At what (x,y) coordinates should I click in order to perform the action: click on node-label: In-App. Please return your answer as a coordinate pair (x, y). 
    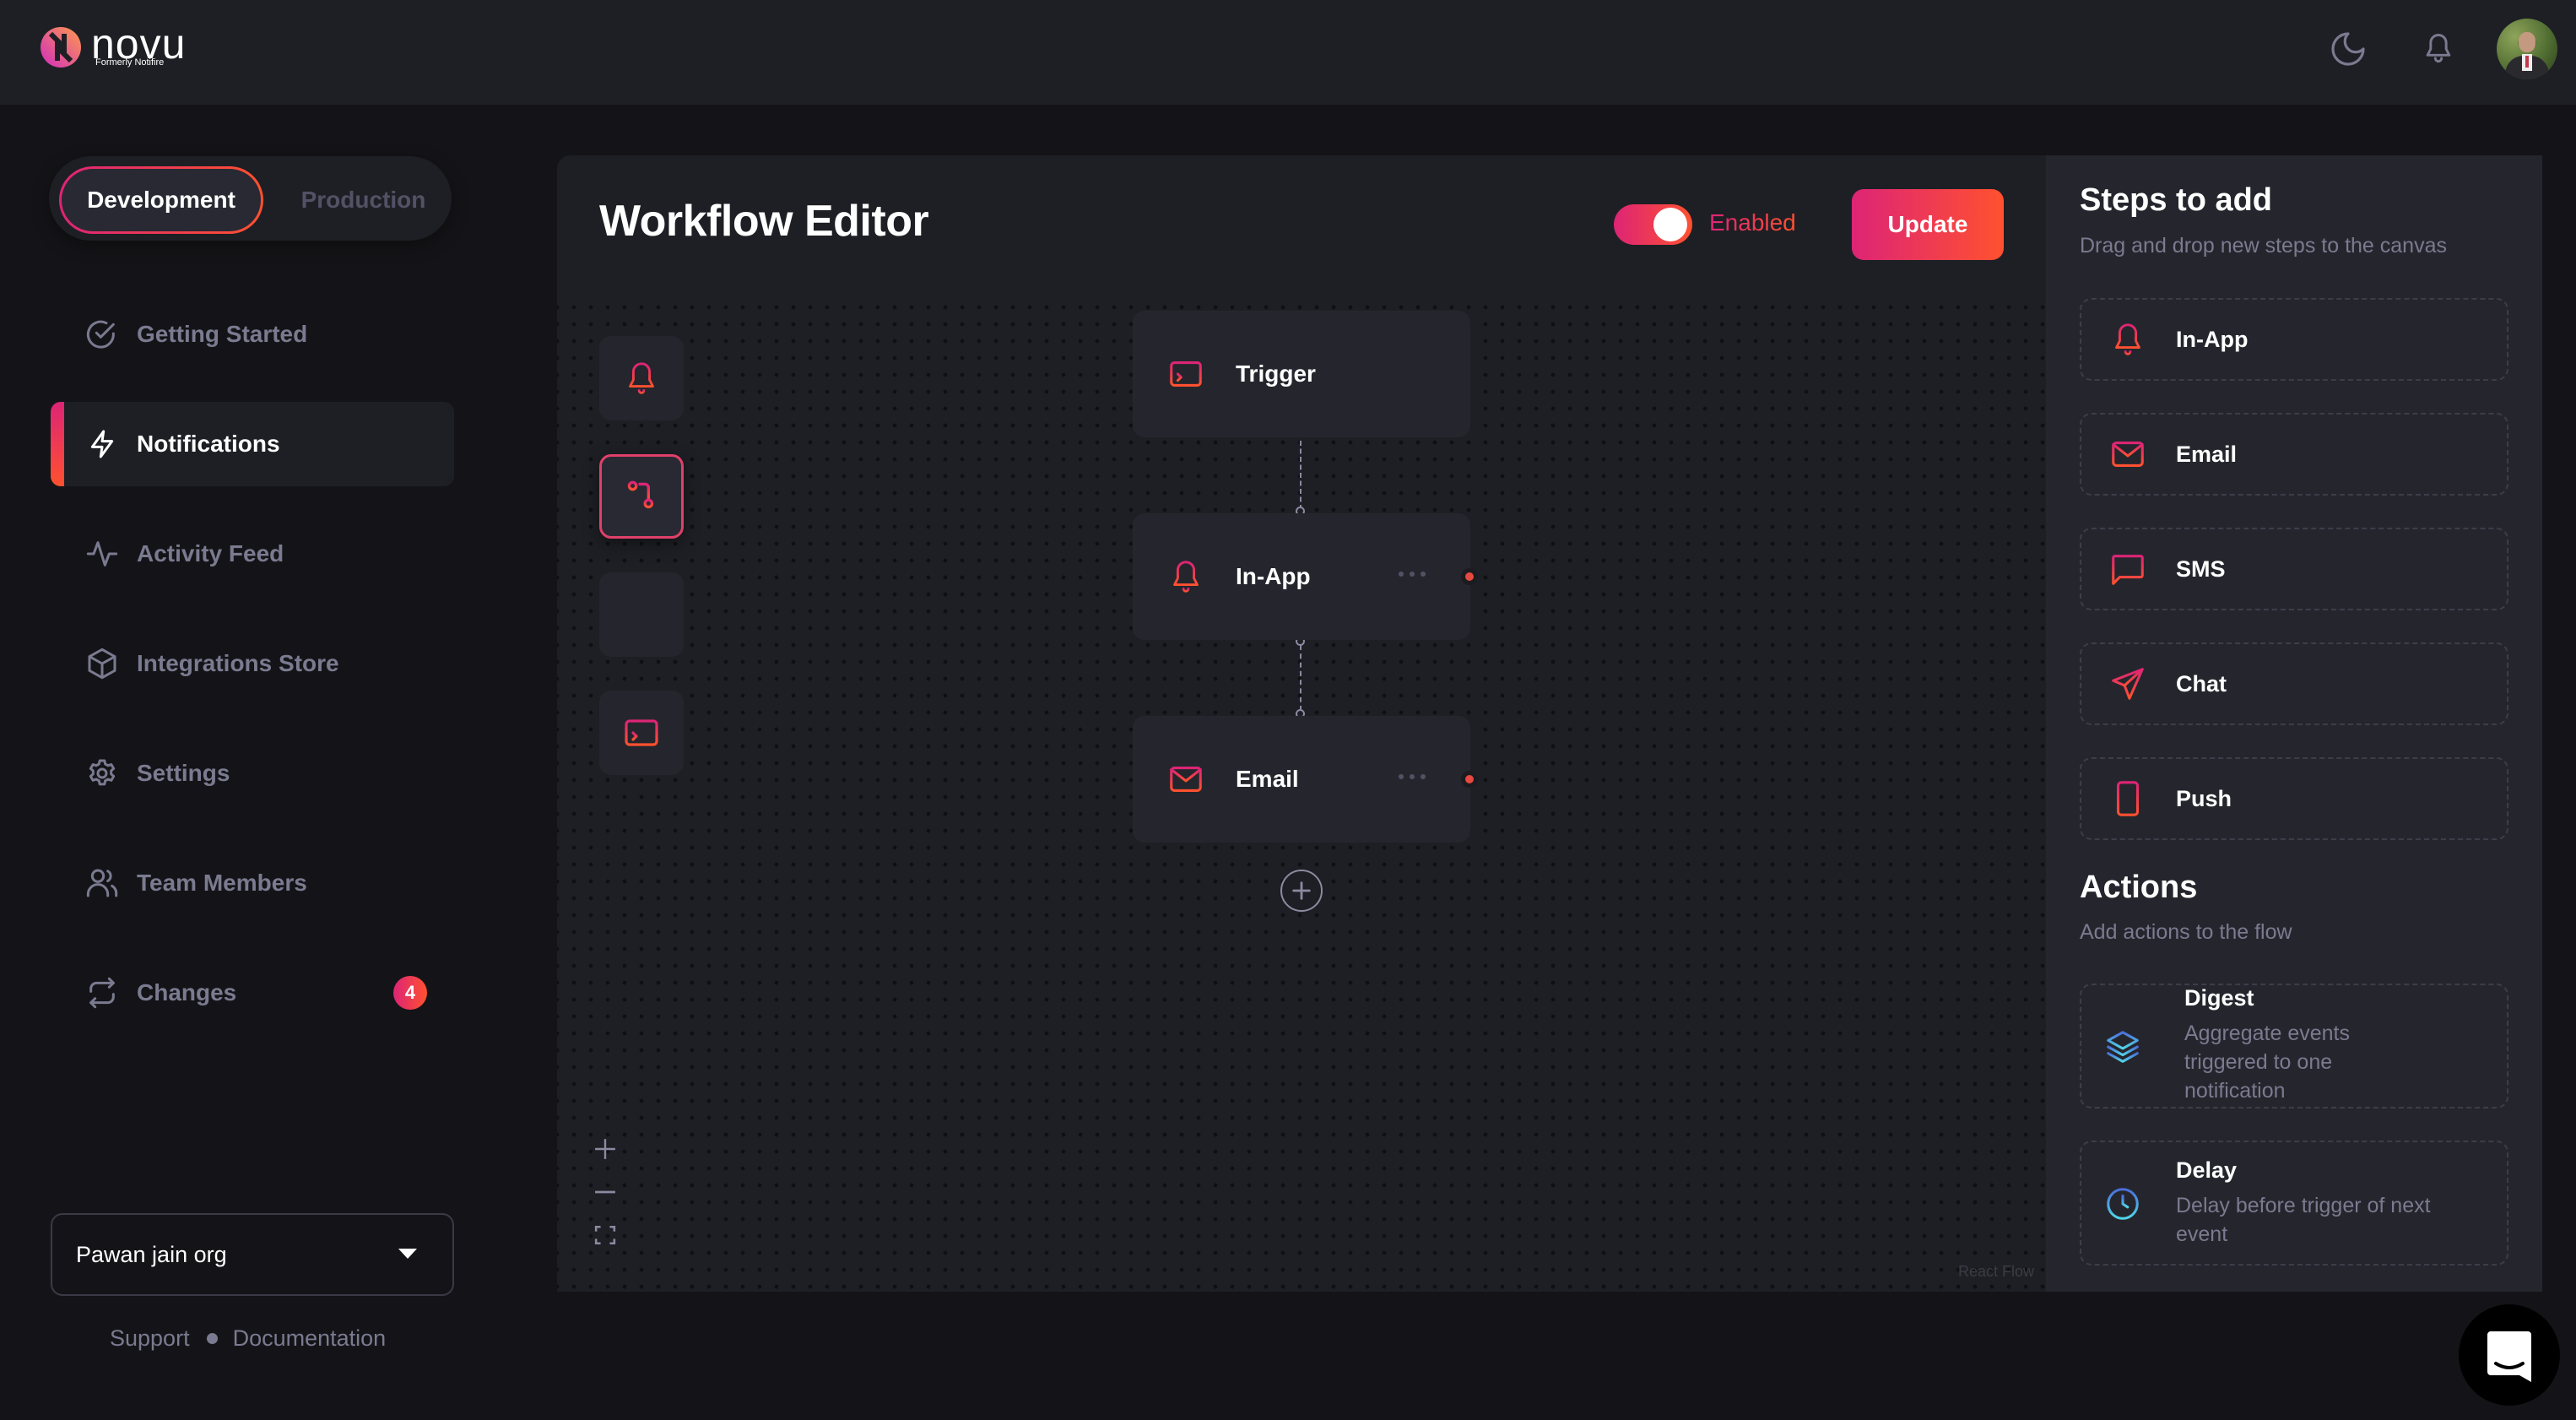
    Looking at the image, I should click on (1273, 576).